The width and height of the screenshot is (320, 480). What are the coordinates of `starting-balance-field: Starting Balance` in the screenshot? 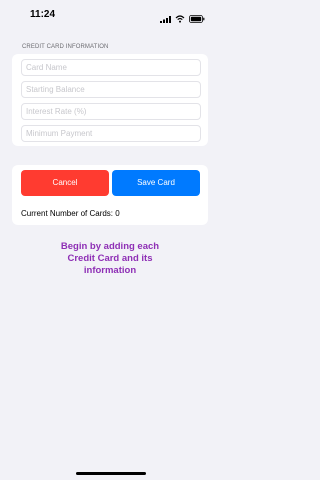 It's located at (111, 89).